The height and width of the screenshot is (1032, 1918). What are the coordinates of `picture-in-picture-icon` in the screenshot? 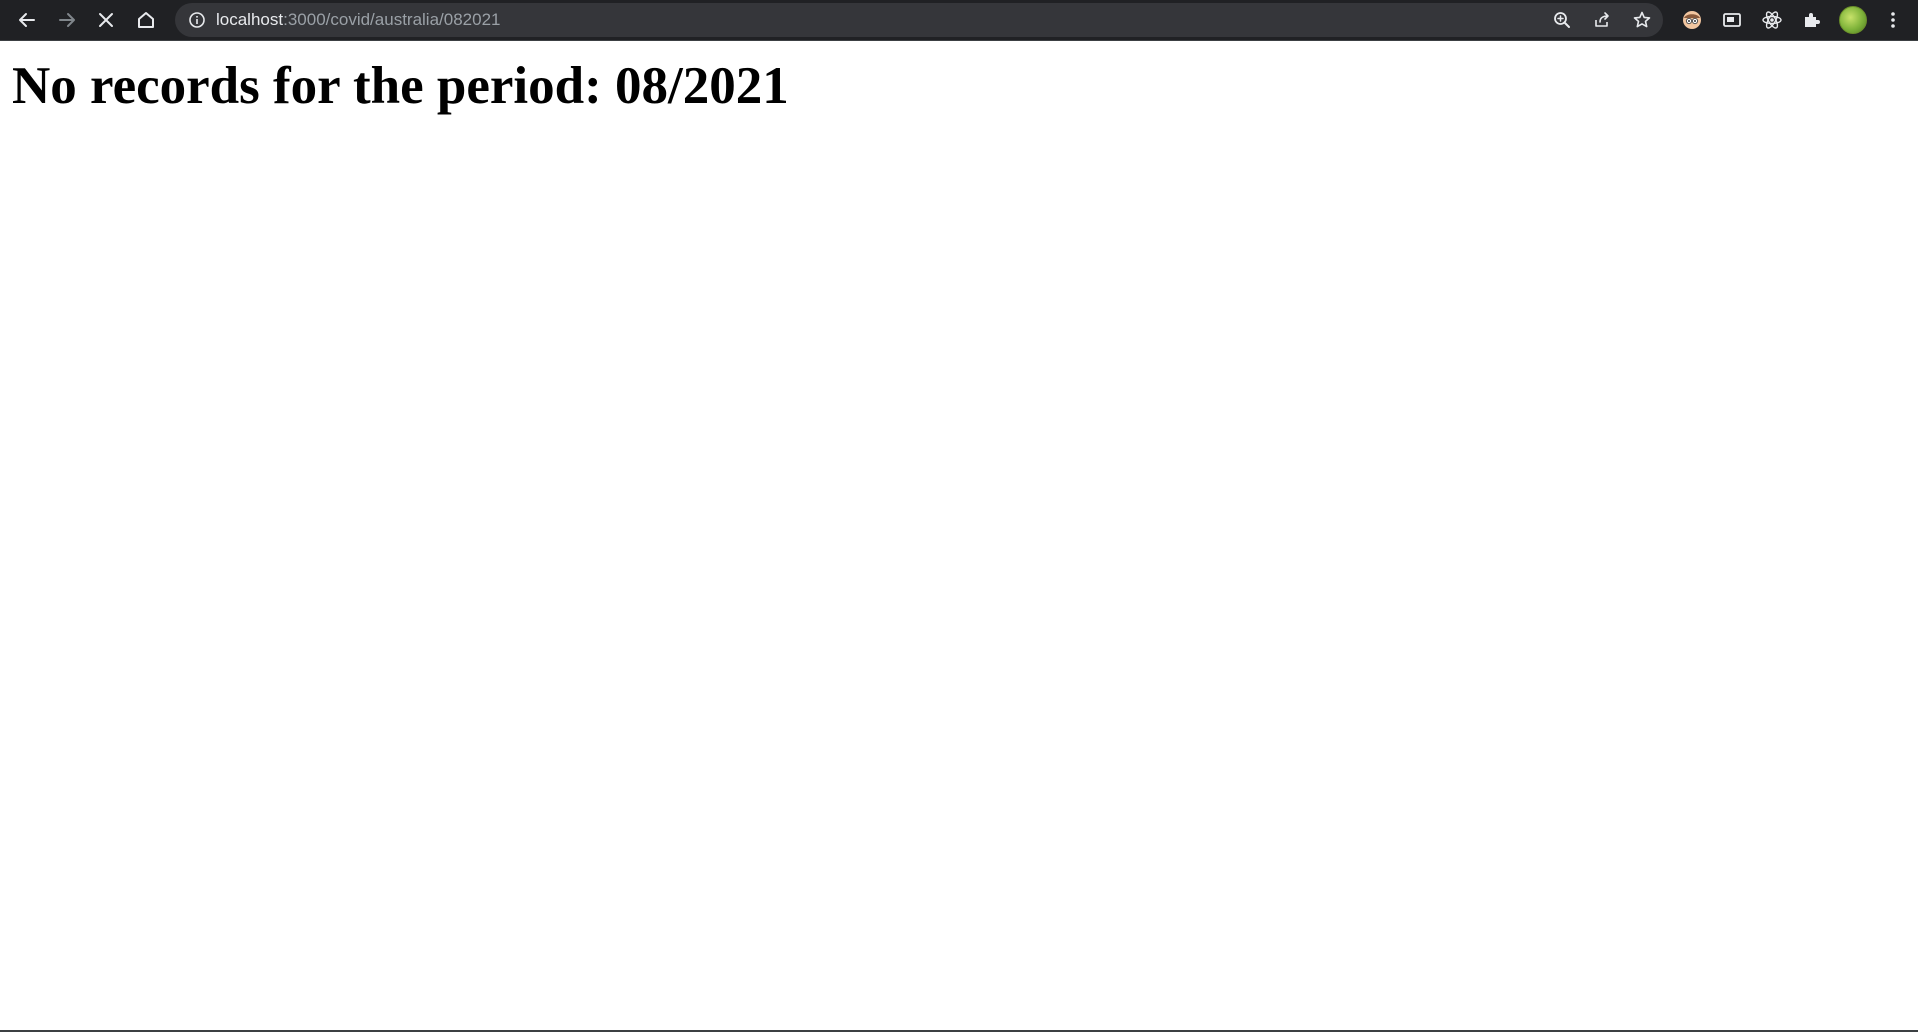 It's located at (1732, 20).